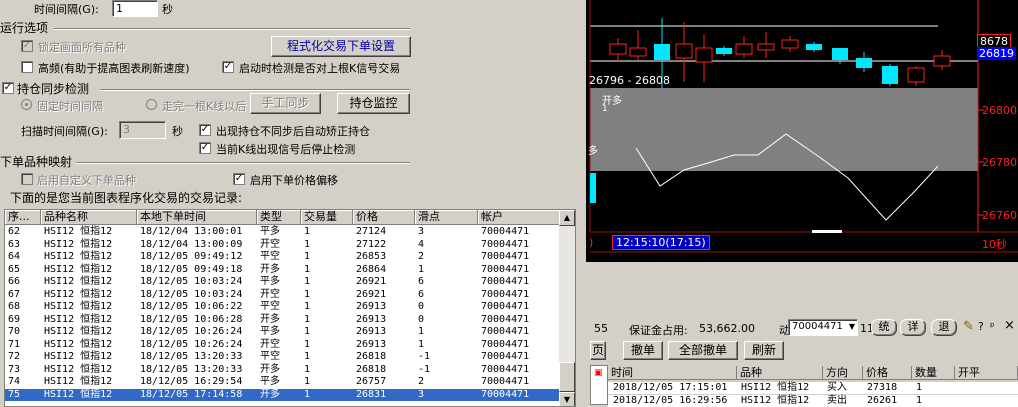 Image resolution: width=1018 pixels, height=407 pixels. Describe the element at coordinates (142, 130) in the screenshot. I see `scan-interval-input: 3` at that location.